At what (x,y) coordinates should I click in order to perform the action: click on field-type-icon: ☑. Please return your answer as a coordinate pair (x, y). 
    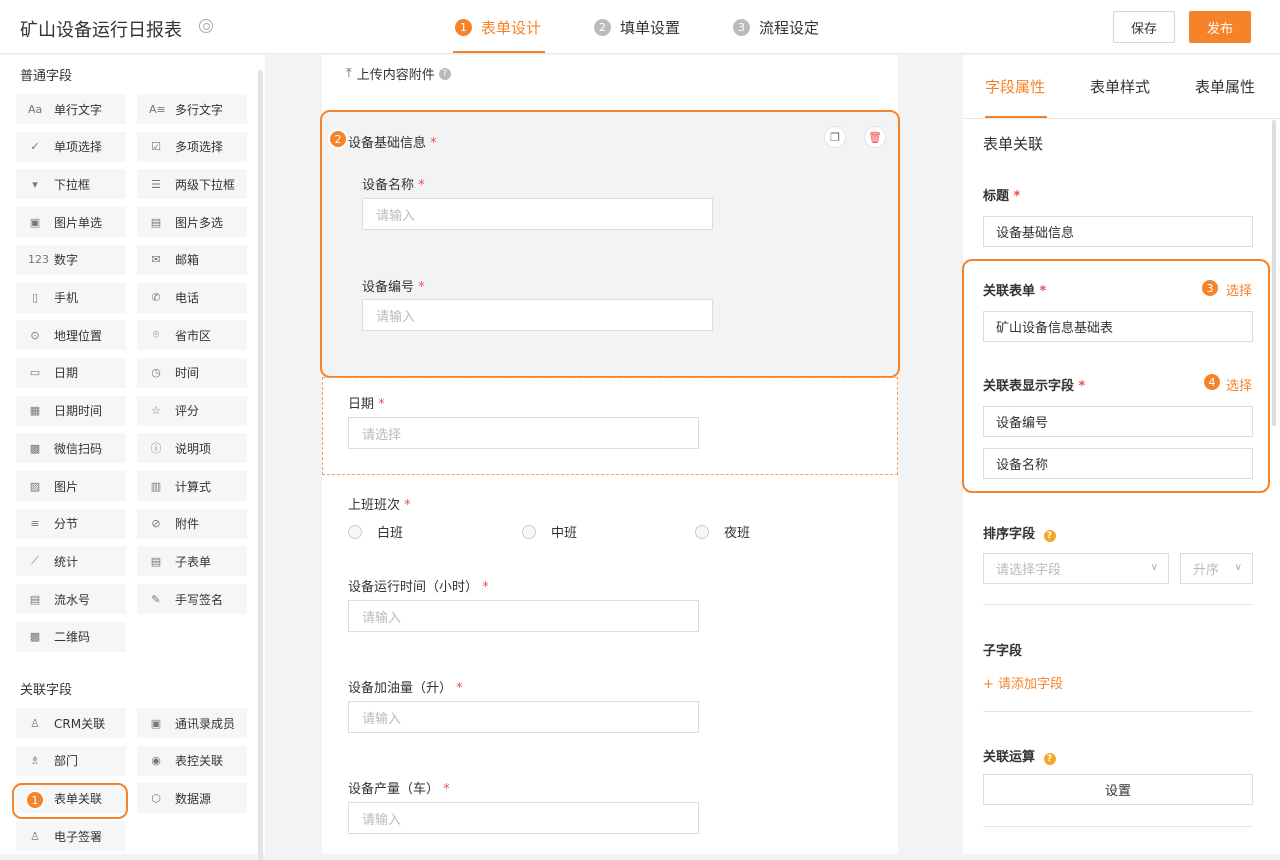
    Looking at the image, I should click on (156, 147).